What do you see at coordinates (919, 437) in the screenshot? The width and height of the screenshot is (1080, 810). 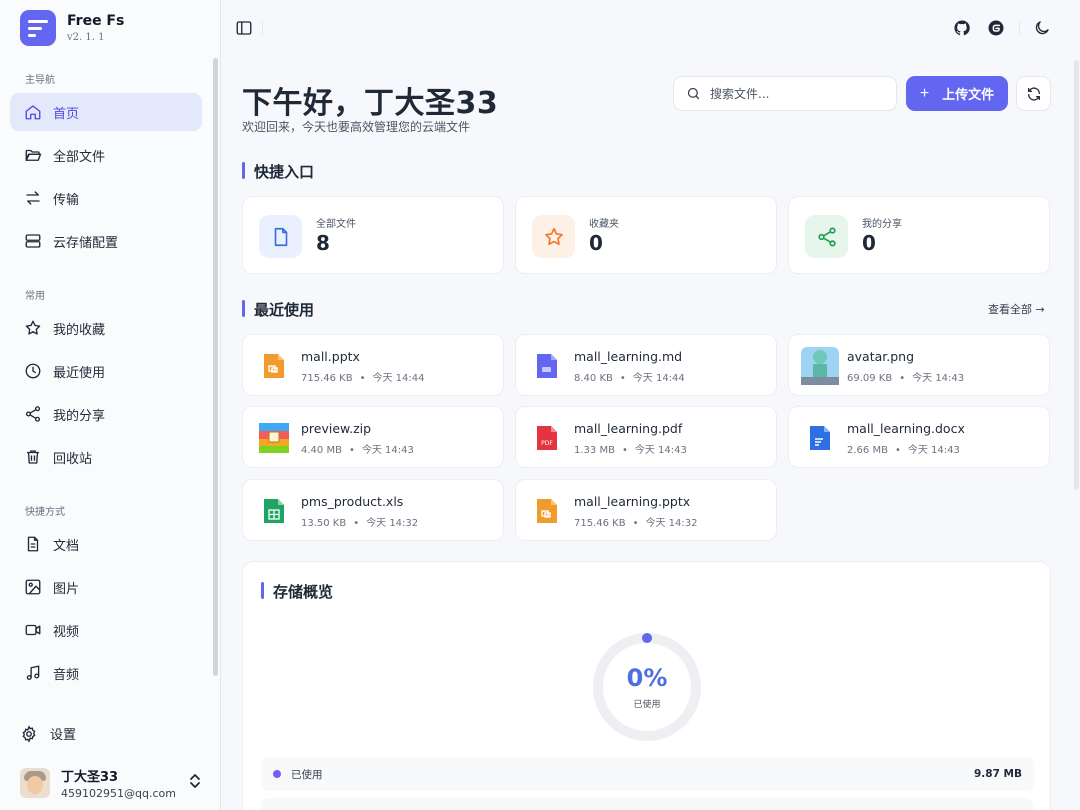 I see `recent-file-card: mall_learning.docx 2.66 MB • 今天 14:43` at bounding box center [919, 437].